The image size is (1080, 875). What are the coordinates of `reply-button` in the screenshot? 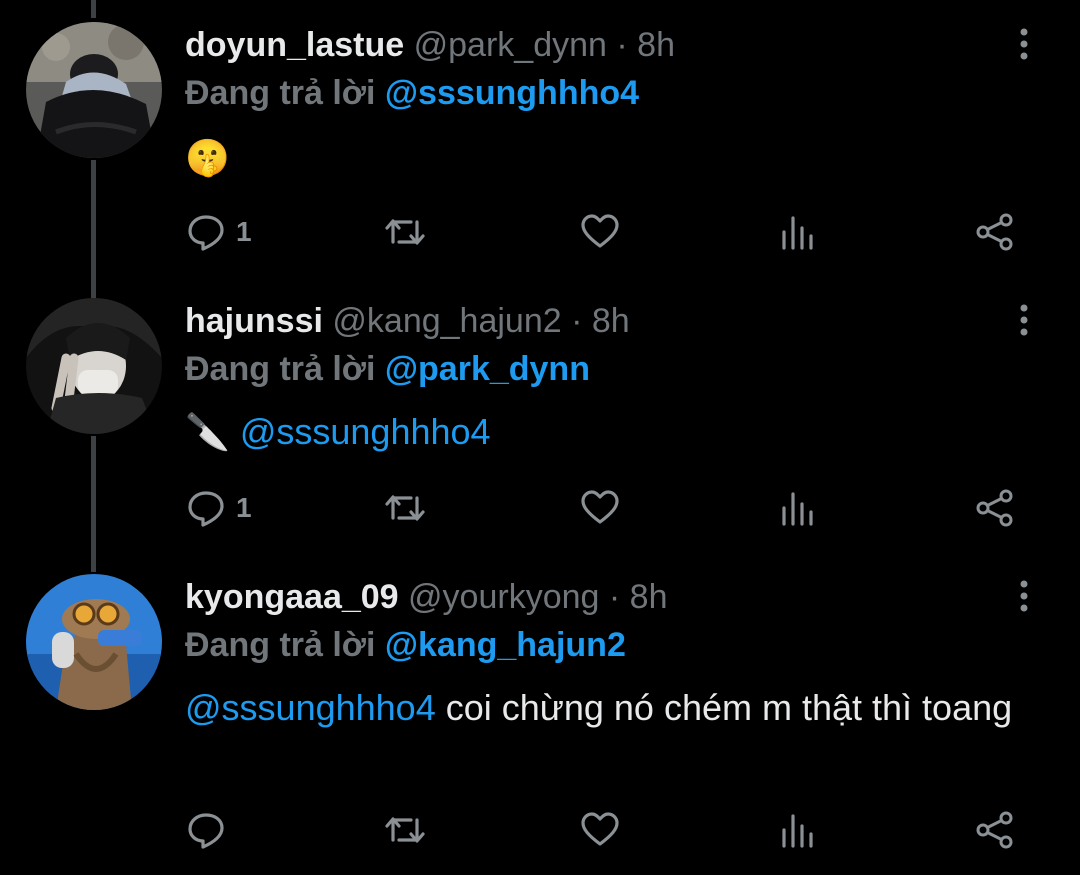 It's located at (211, 830).